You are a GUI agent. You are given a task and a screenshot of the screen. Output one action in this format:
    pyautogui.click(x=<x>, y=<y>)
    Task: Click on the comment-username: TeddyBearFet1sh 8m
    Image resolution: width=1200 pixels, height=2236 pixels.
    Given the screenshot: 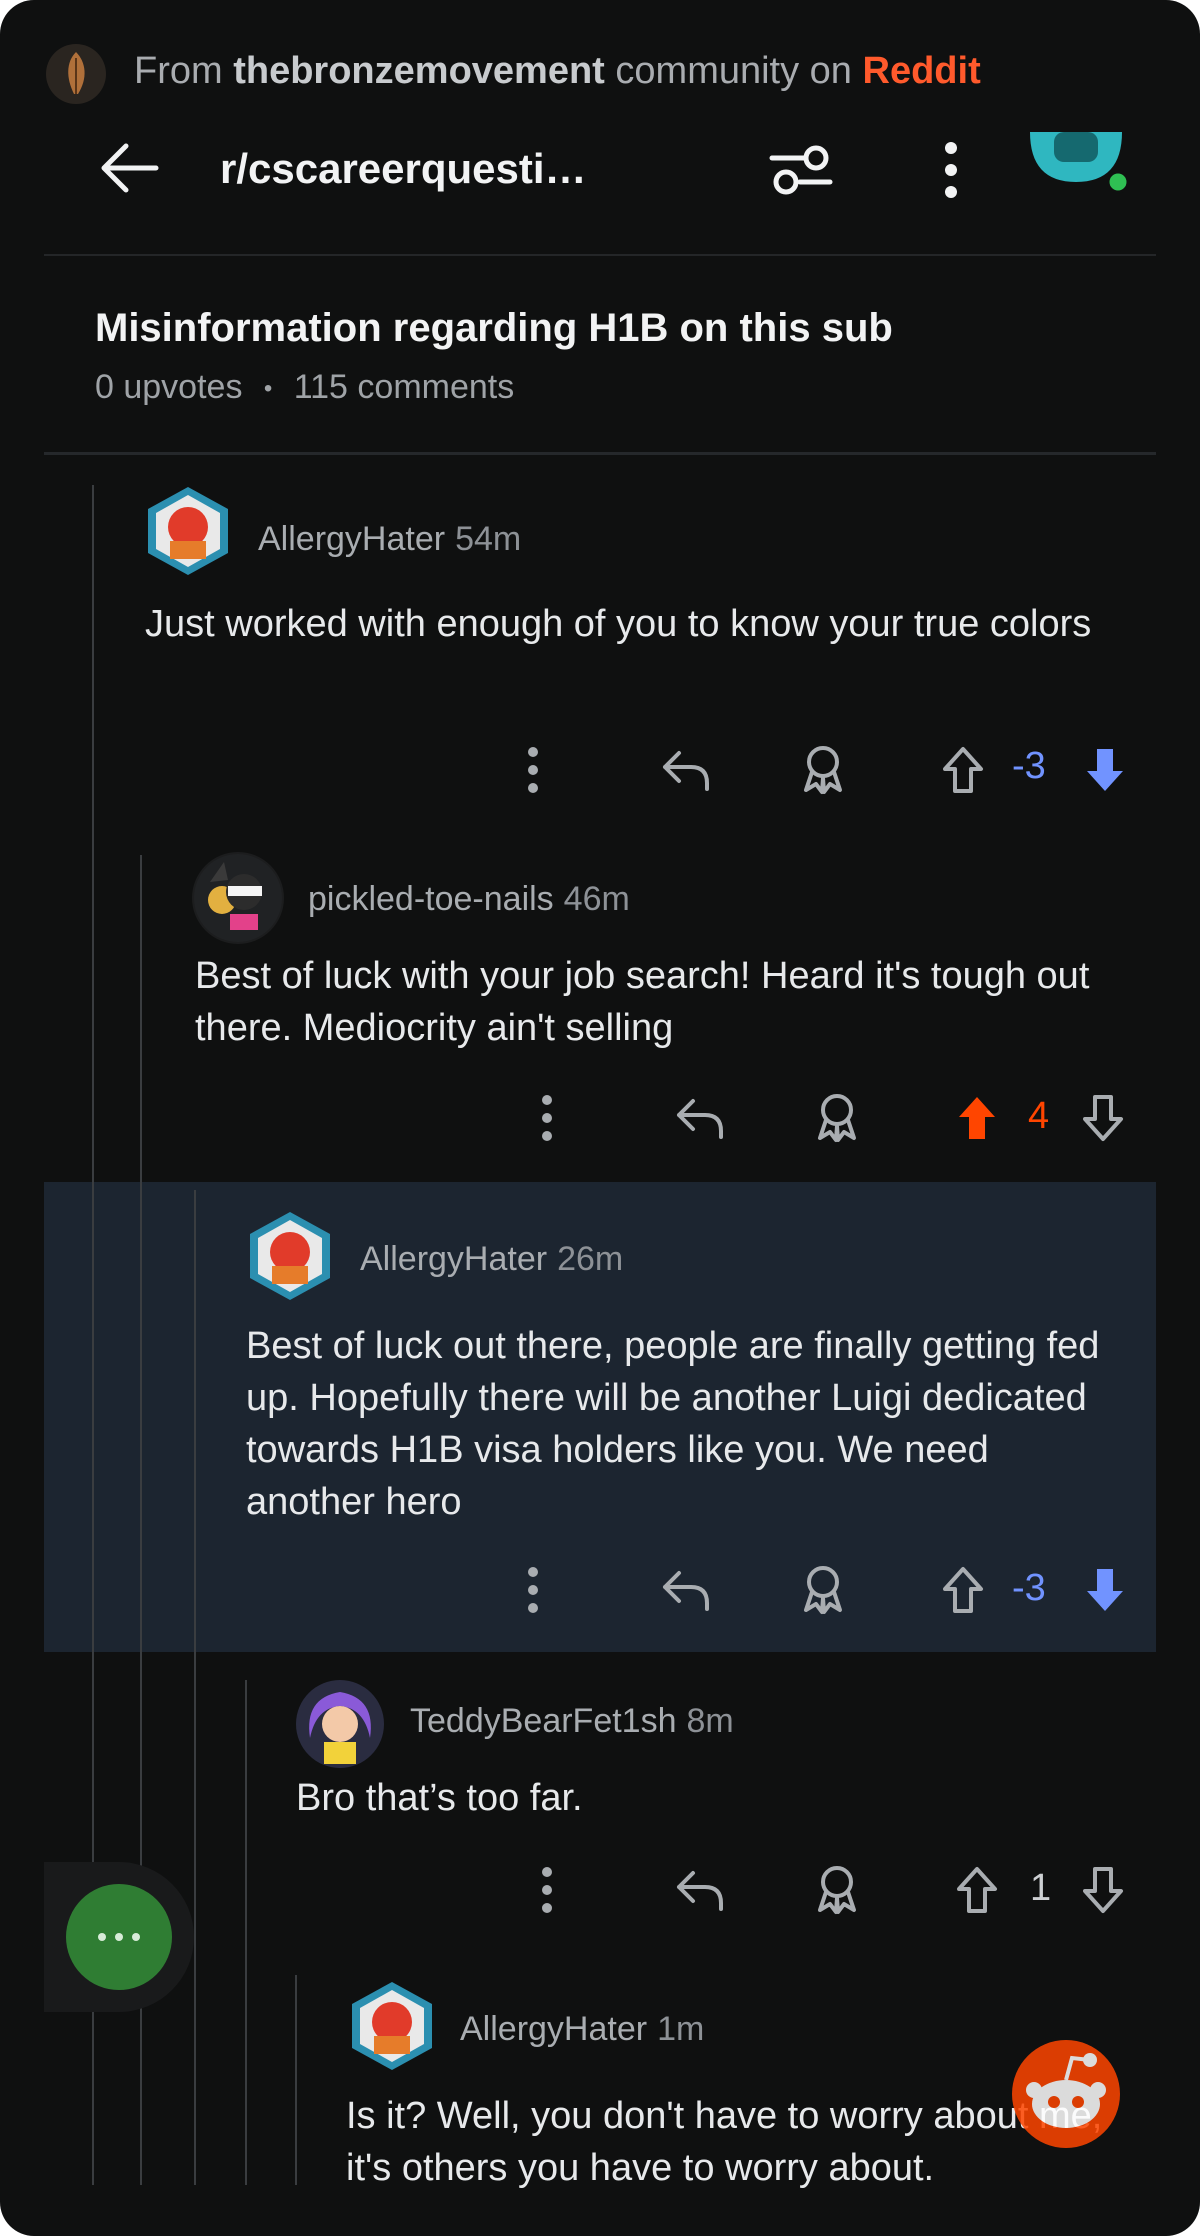 What is the action you would take?
    pyautogui.click(x=572, y=1721)
    